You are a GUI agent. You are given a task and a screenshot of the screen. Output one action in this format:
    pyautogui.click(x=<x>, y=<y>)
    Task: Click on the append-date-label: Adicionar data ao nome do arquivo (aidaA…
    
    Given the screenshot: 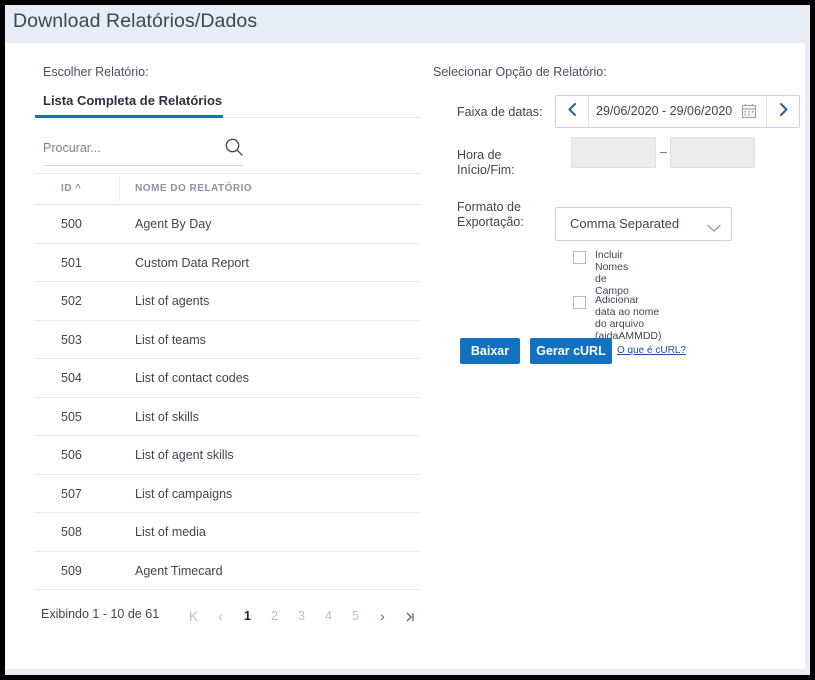 What is the action you would take?
    pyautogui.click(x=628, y=318)
    